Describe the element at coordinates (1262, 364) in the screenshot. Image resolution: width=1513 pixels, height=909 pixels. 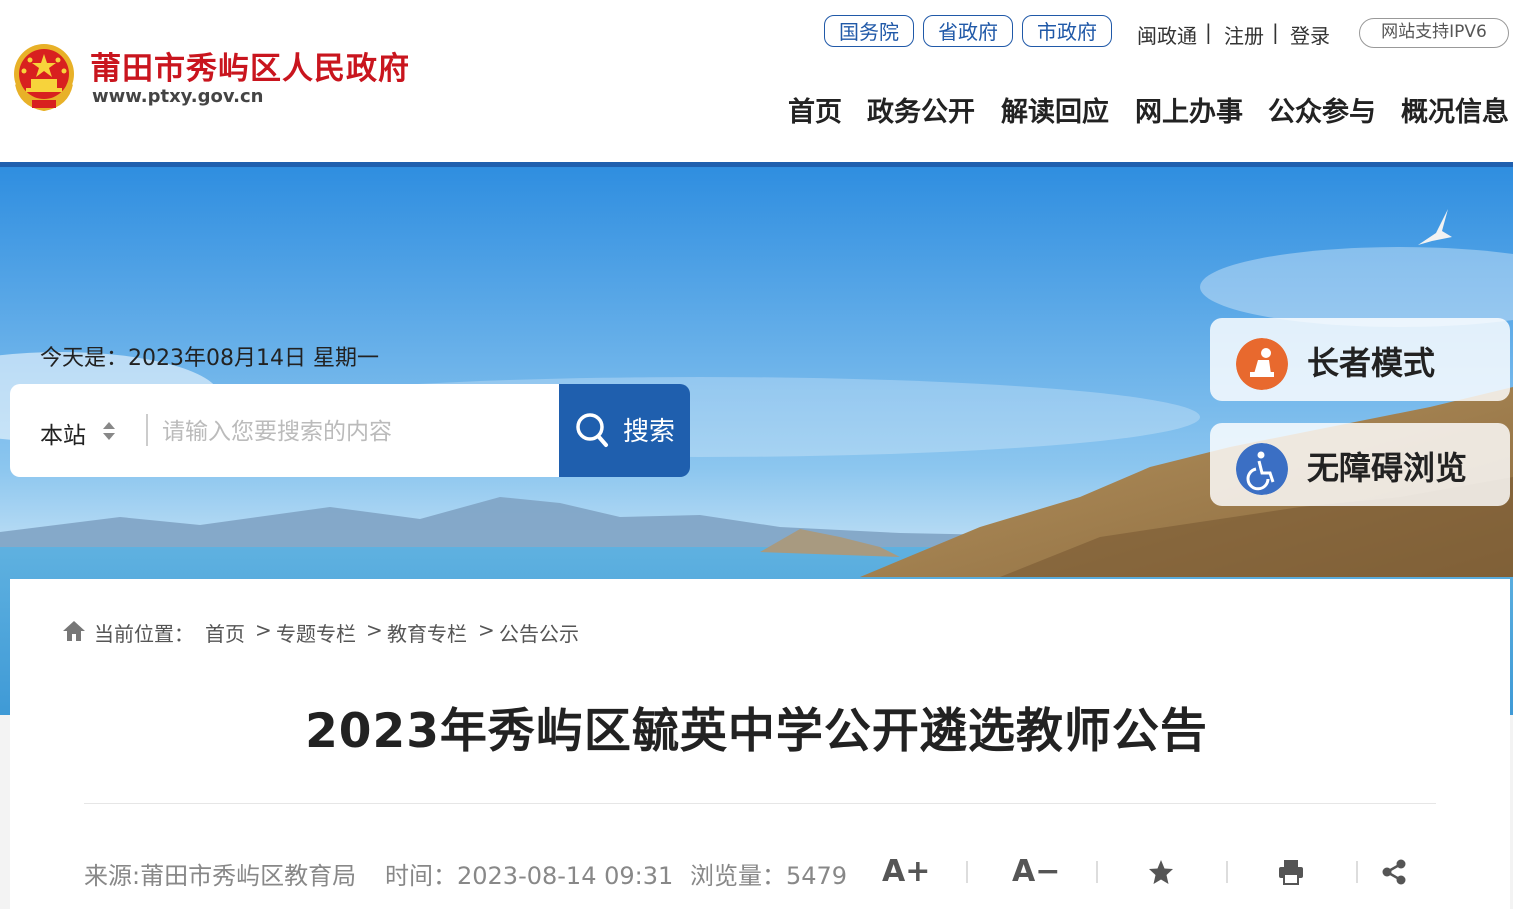
I see `elder-person-icon` at that location.